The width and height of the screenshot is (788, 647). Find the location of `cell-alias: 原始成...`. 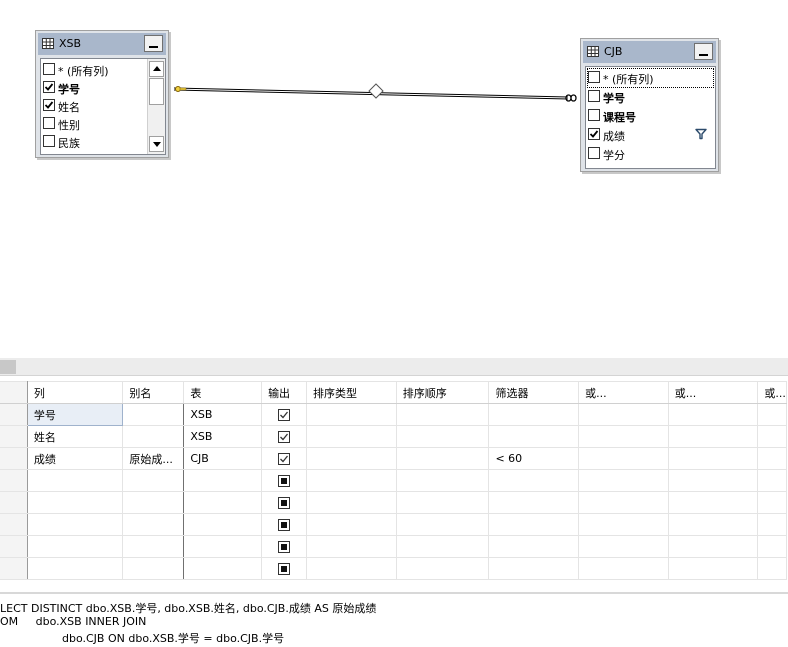

cell-alias: 原始成... is located at coordinates (153, 458).